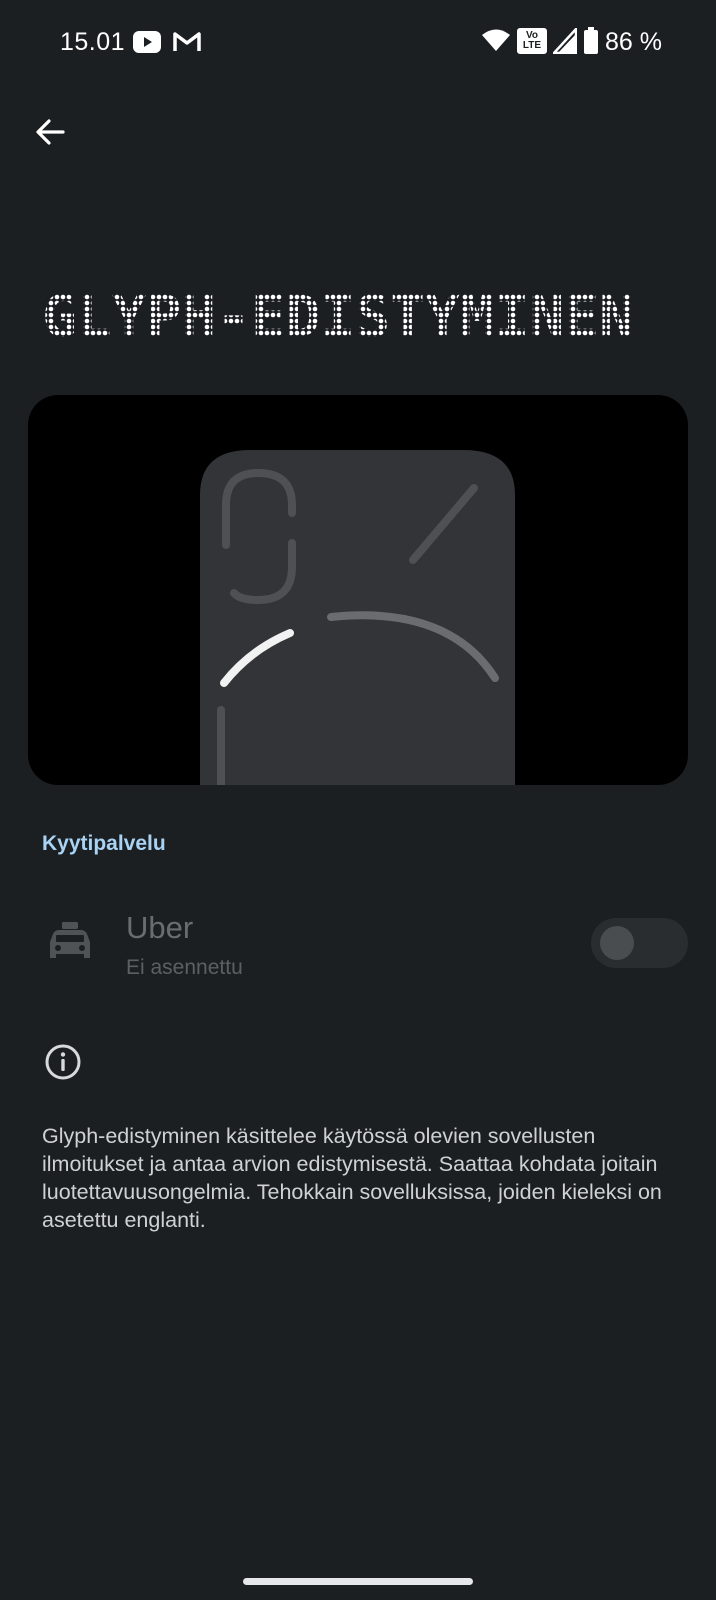 The width and height of the screenshot is (716, 1600). I want to click on battery-icon, so click(591, 43).